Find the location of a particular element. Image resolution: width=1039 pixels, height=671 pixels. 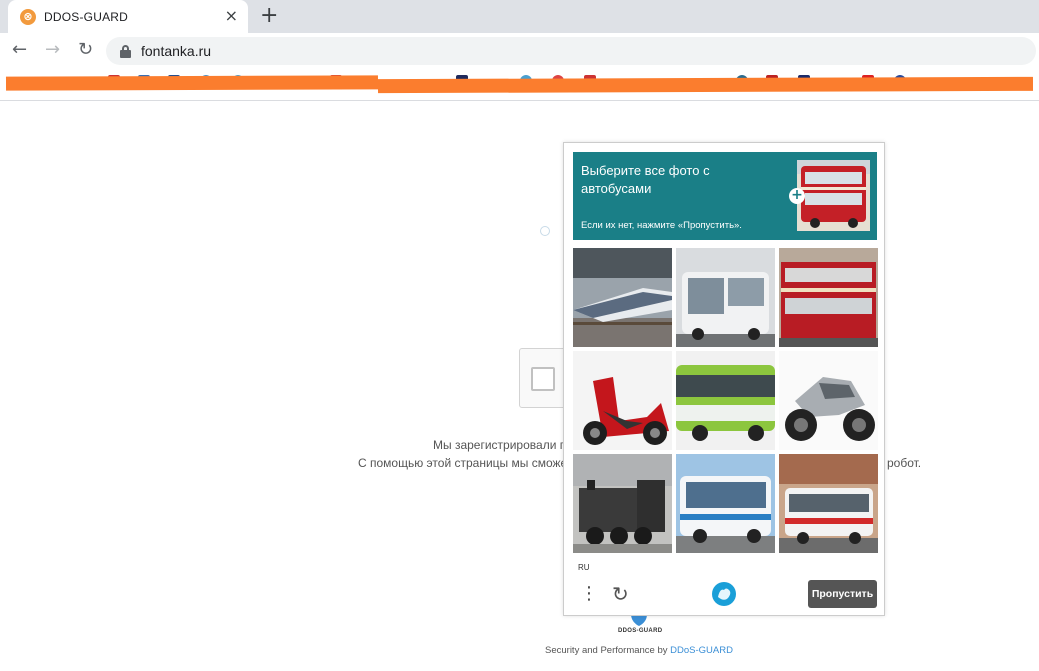

tab-bar: ⊗ DDOS-GUARD × + is located at coordinates (519, 16).